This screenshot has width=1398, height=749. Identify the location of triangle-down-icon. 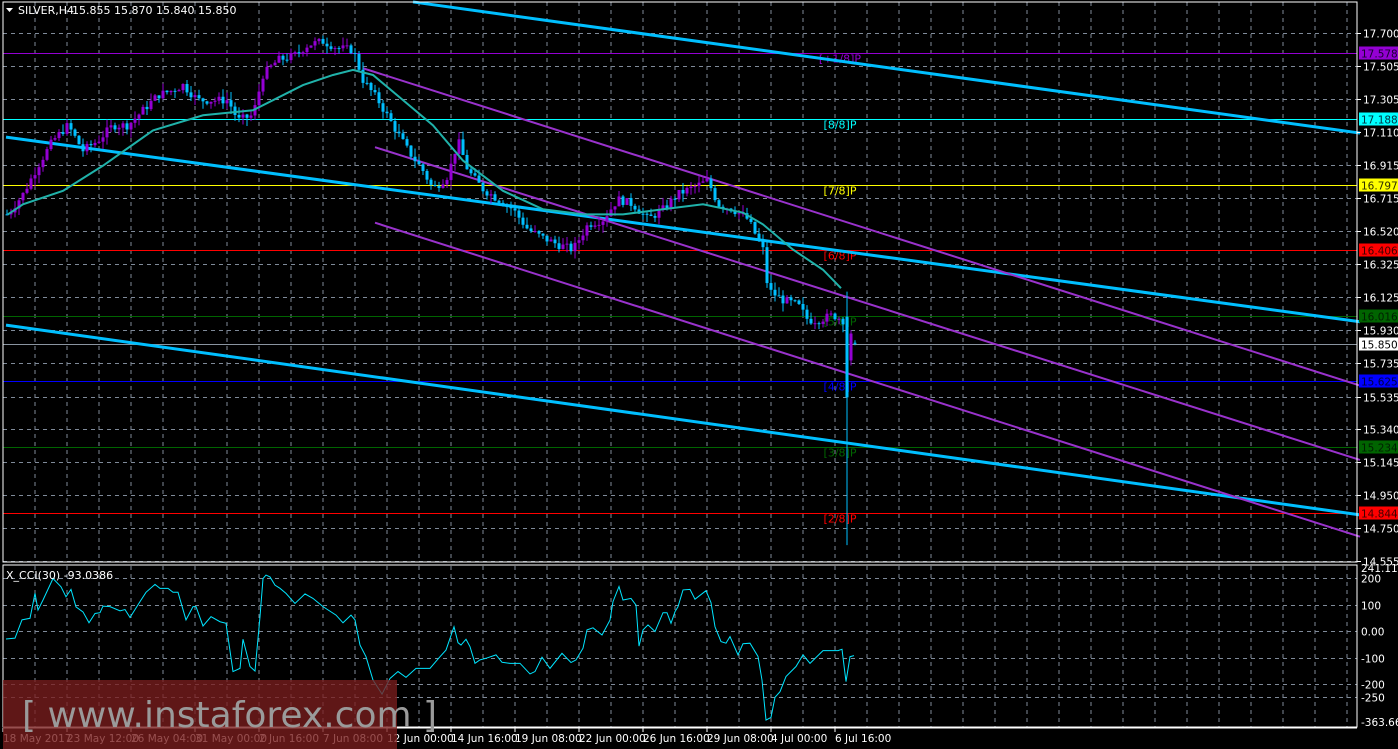
(9, 10).